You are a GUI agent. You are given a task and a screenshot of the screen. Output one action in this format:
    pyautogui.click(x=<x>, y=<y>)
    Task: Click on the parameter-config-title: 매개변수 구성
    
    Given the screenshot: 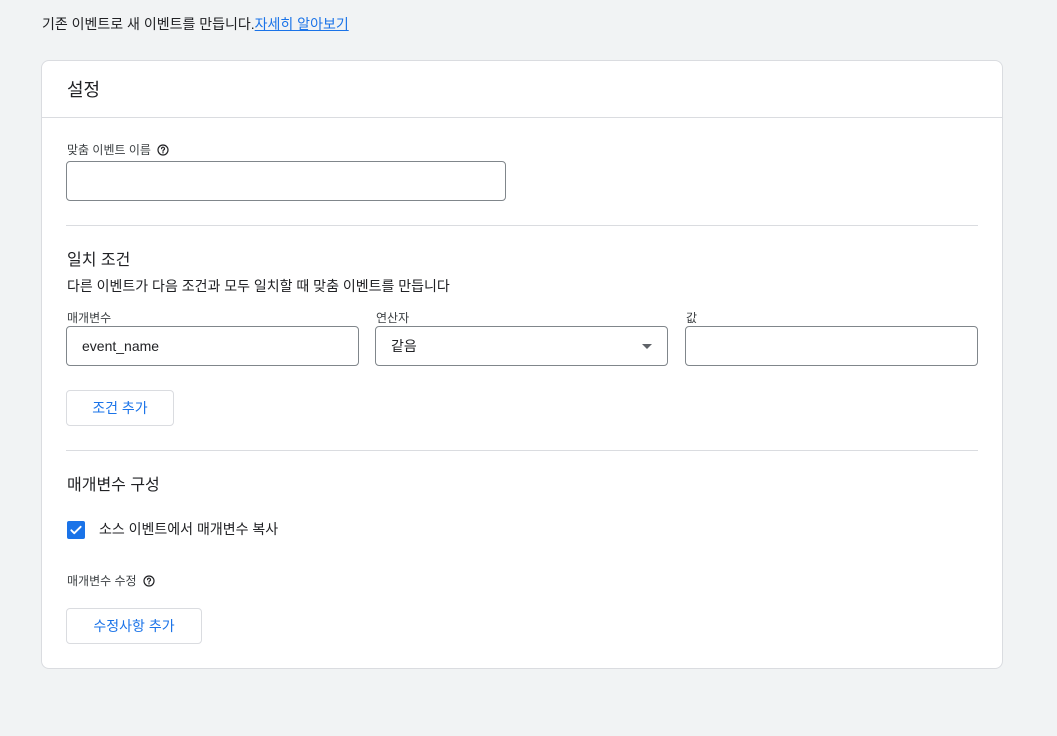 What is the action you would take?
    pyautogui.click(x=113, y=485)
    